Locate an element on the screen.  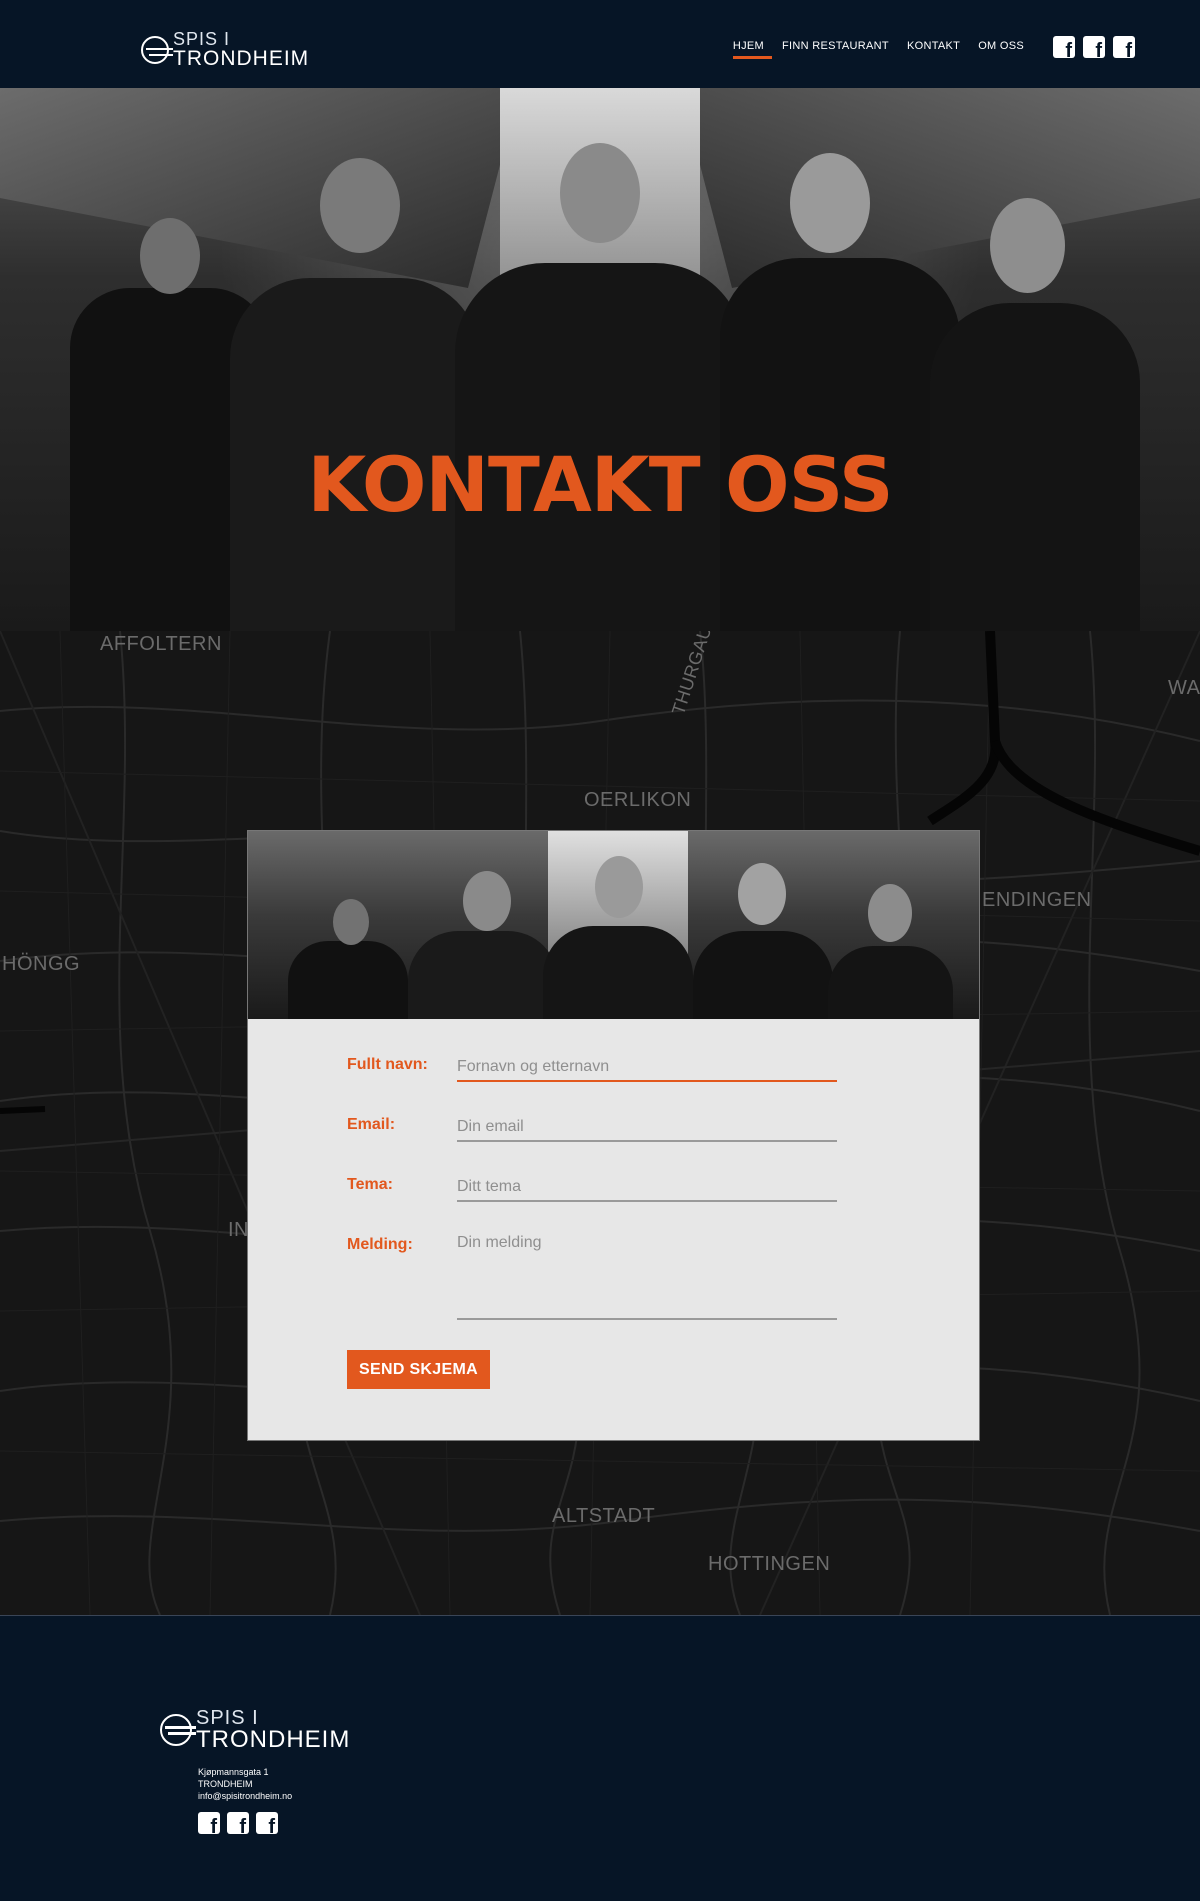
topic-input is located at coordinates (647, 1188).